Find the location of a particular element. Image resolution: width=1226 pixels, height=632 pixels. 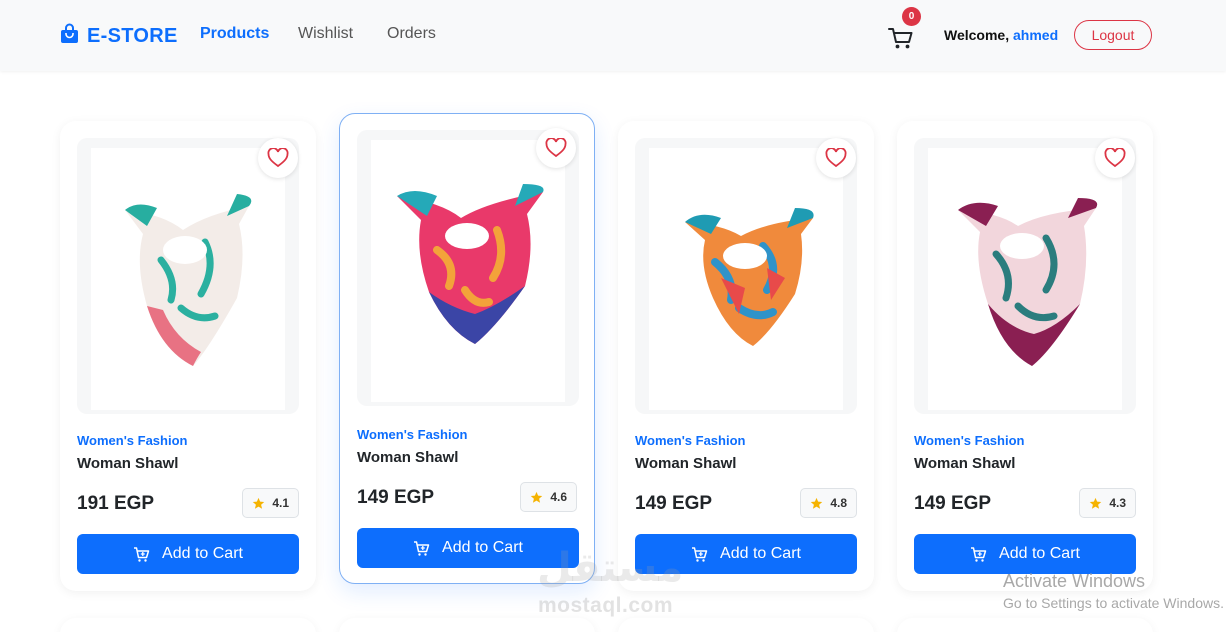

rating-value: 4.8 is located at coordinates (838, 503).